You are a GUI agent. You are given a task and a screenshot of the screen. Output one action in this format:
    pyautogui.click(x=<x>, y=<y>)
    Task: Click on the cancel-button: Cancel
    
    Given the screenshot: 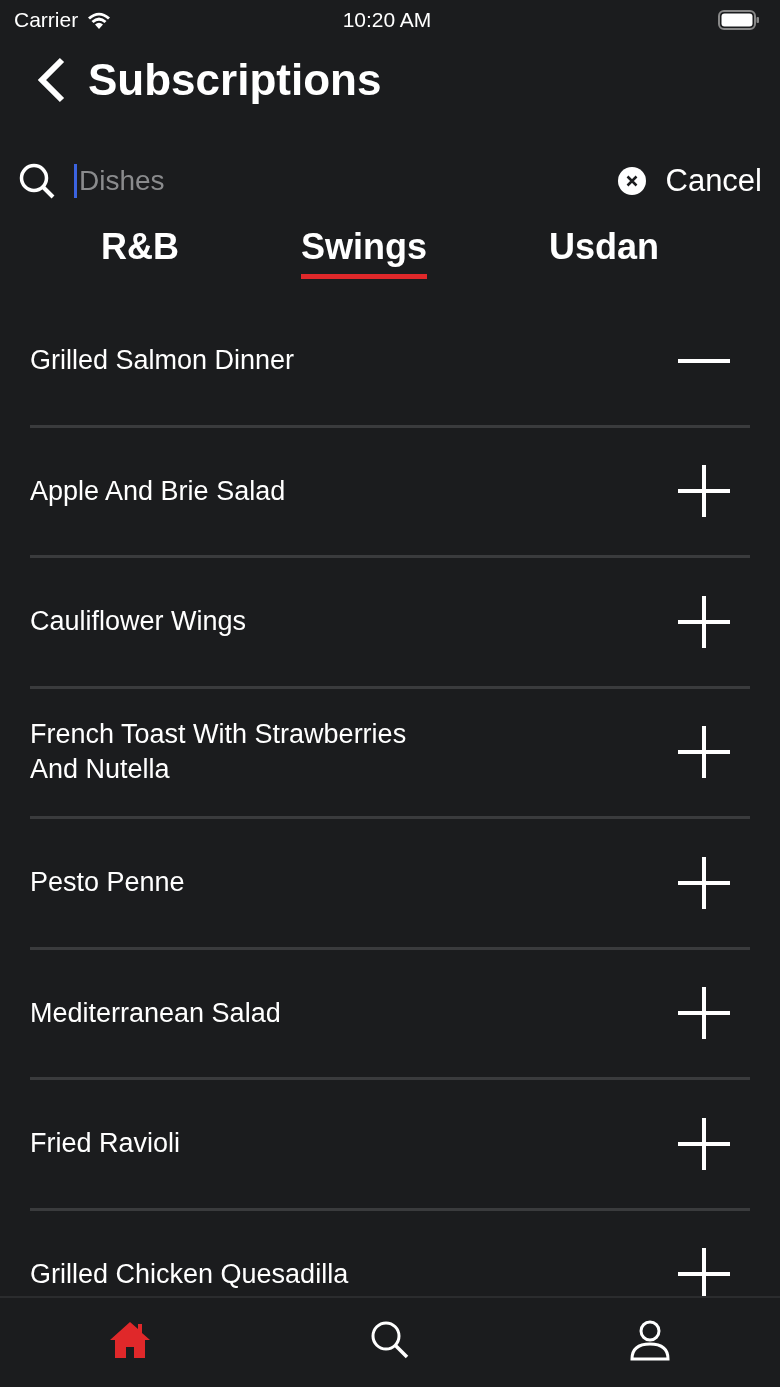 What is the action you would take?
    pyautogui.click(x=689, y=181)
    